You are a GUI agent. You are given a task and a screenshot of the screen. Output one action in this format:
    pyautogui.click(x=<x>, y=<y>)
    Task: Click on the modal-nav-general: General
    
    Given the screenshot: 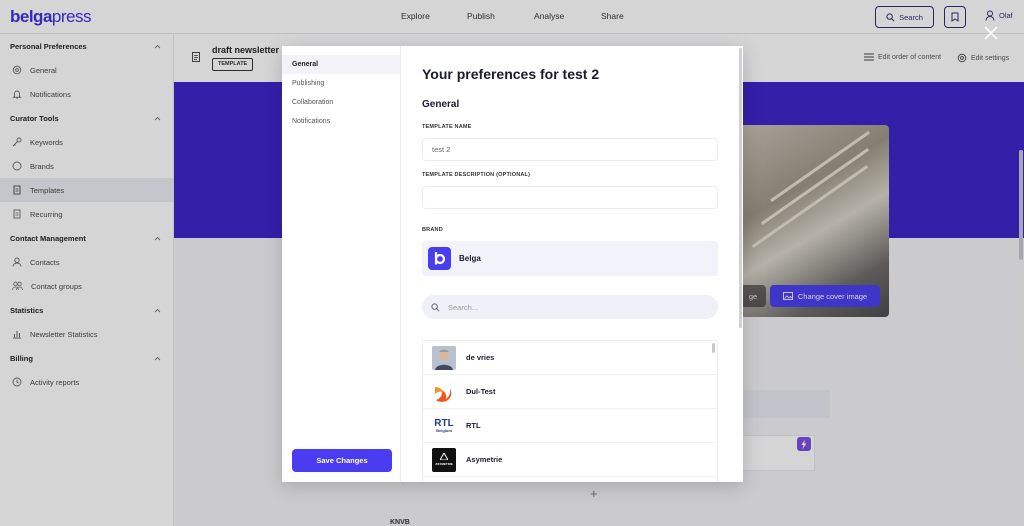 What is the action you would take?
    pyautogui.click(x=341, y=64)
    